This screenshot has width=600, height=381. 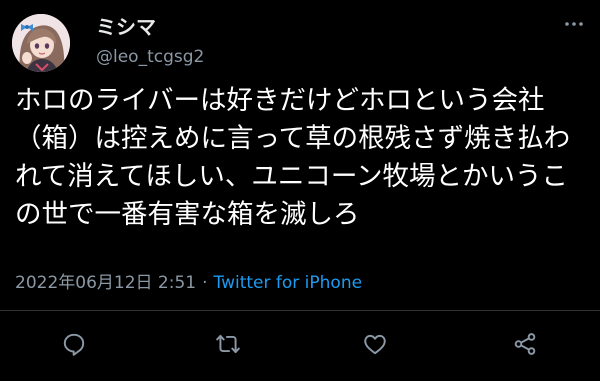 I want to click on divider, so click(x=300, y=310).